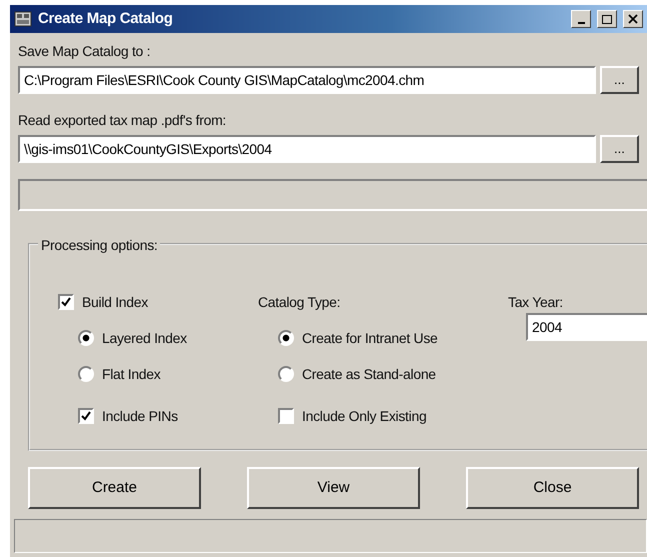 This screenshot has height=557, width=647. I want to click on checkbox-label: Build Index, so click(115, 302).